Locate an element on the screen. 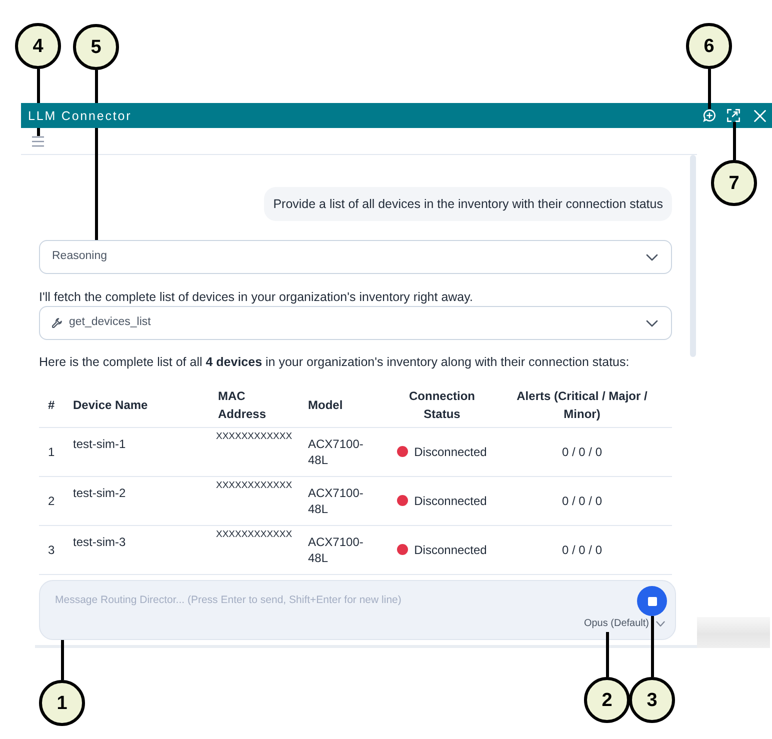 The width and height of the screenshot is (772, 739). table-cell: 3 is located at coordinates (52, 549).